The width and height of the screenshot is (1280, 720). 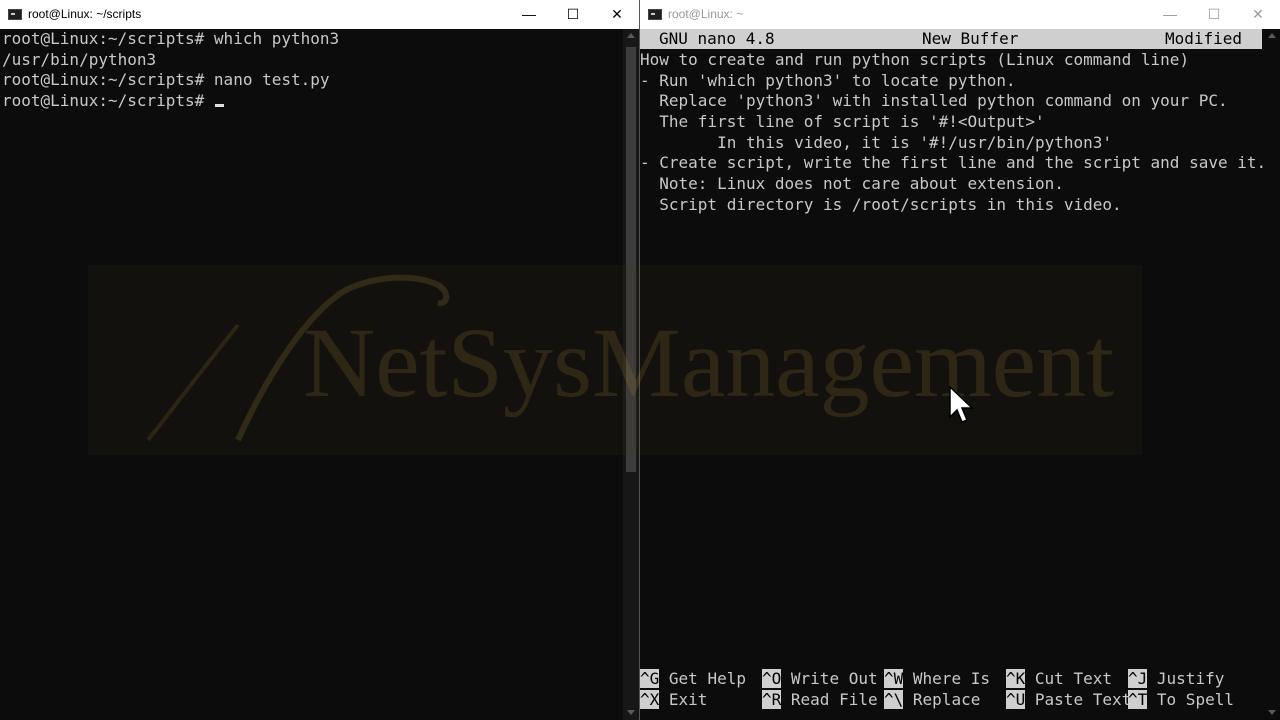 What do you see at coordinates (951, 678) in the screenshot?
I see `shortcut-label: Where Is` at bounding box center [951, 678].